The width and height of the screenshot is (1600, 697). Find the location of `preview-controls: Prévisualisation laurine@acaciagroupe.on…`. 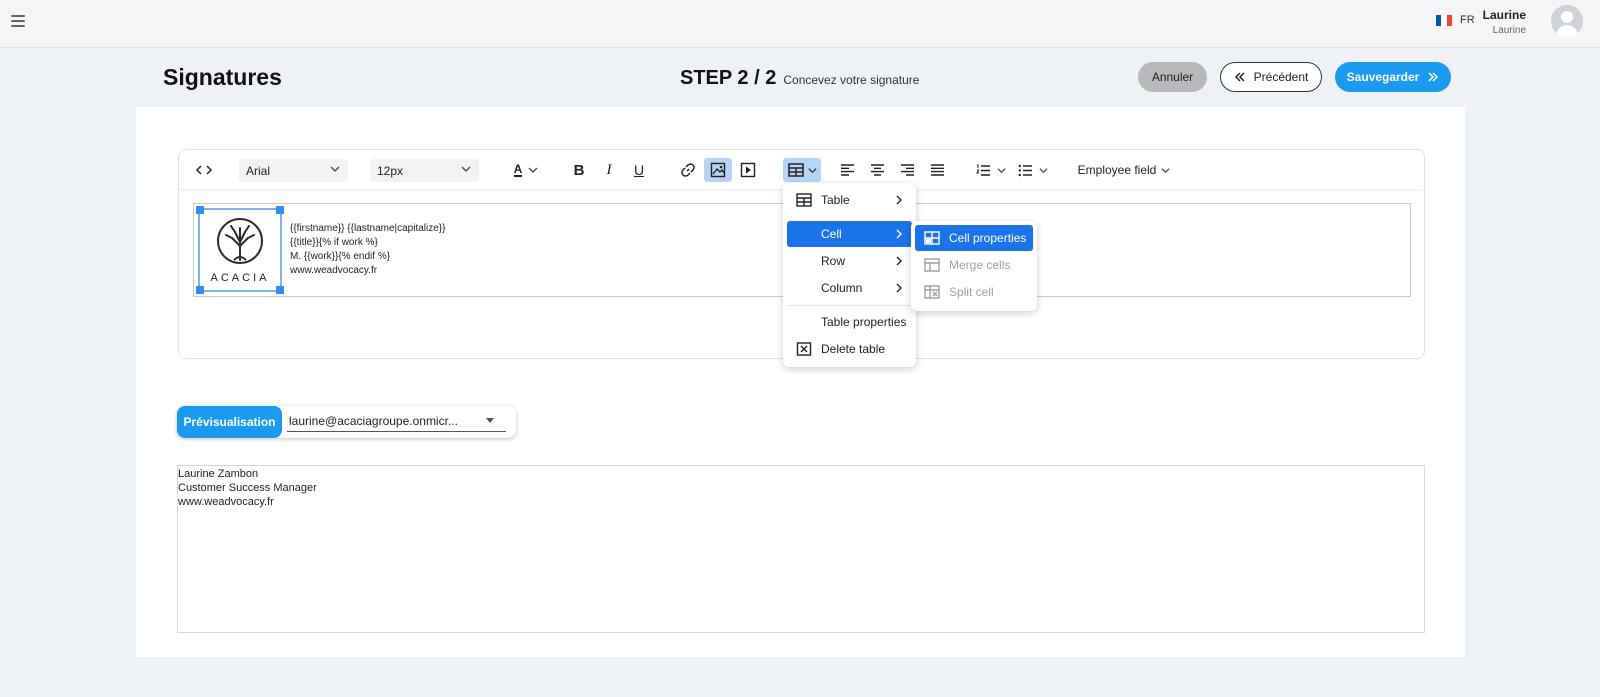

preview-controls: Prévisualisation laurine@acaciagroupe.on… is located at coordinates (346, 422).